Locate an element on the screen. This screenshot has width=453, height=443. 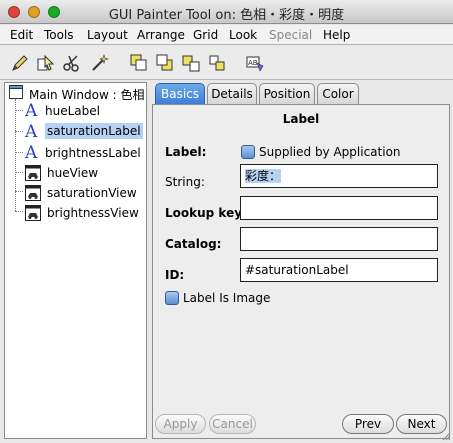
tree-item-saturation-label: A saturationLabel is located at coordinates (75, 132).